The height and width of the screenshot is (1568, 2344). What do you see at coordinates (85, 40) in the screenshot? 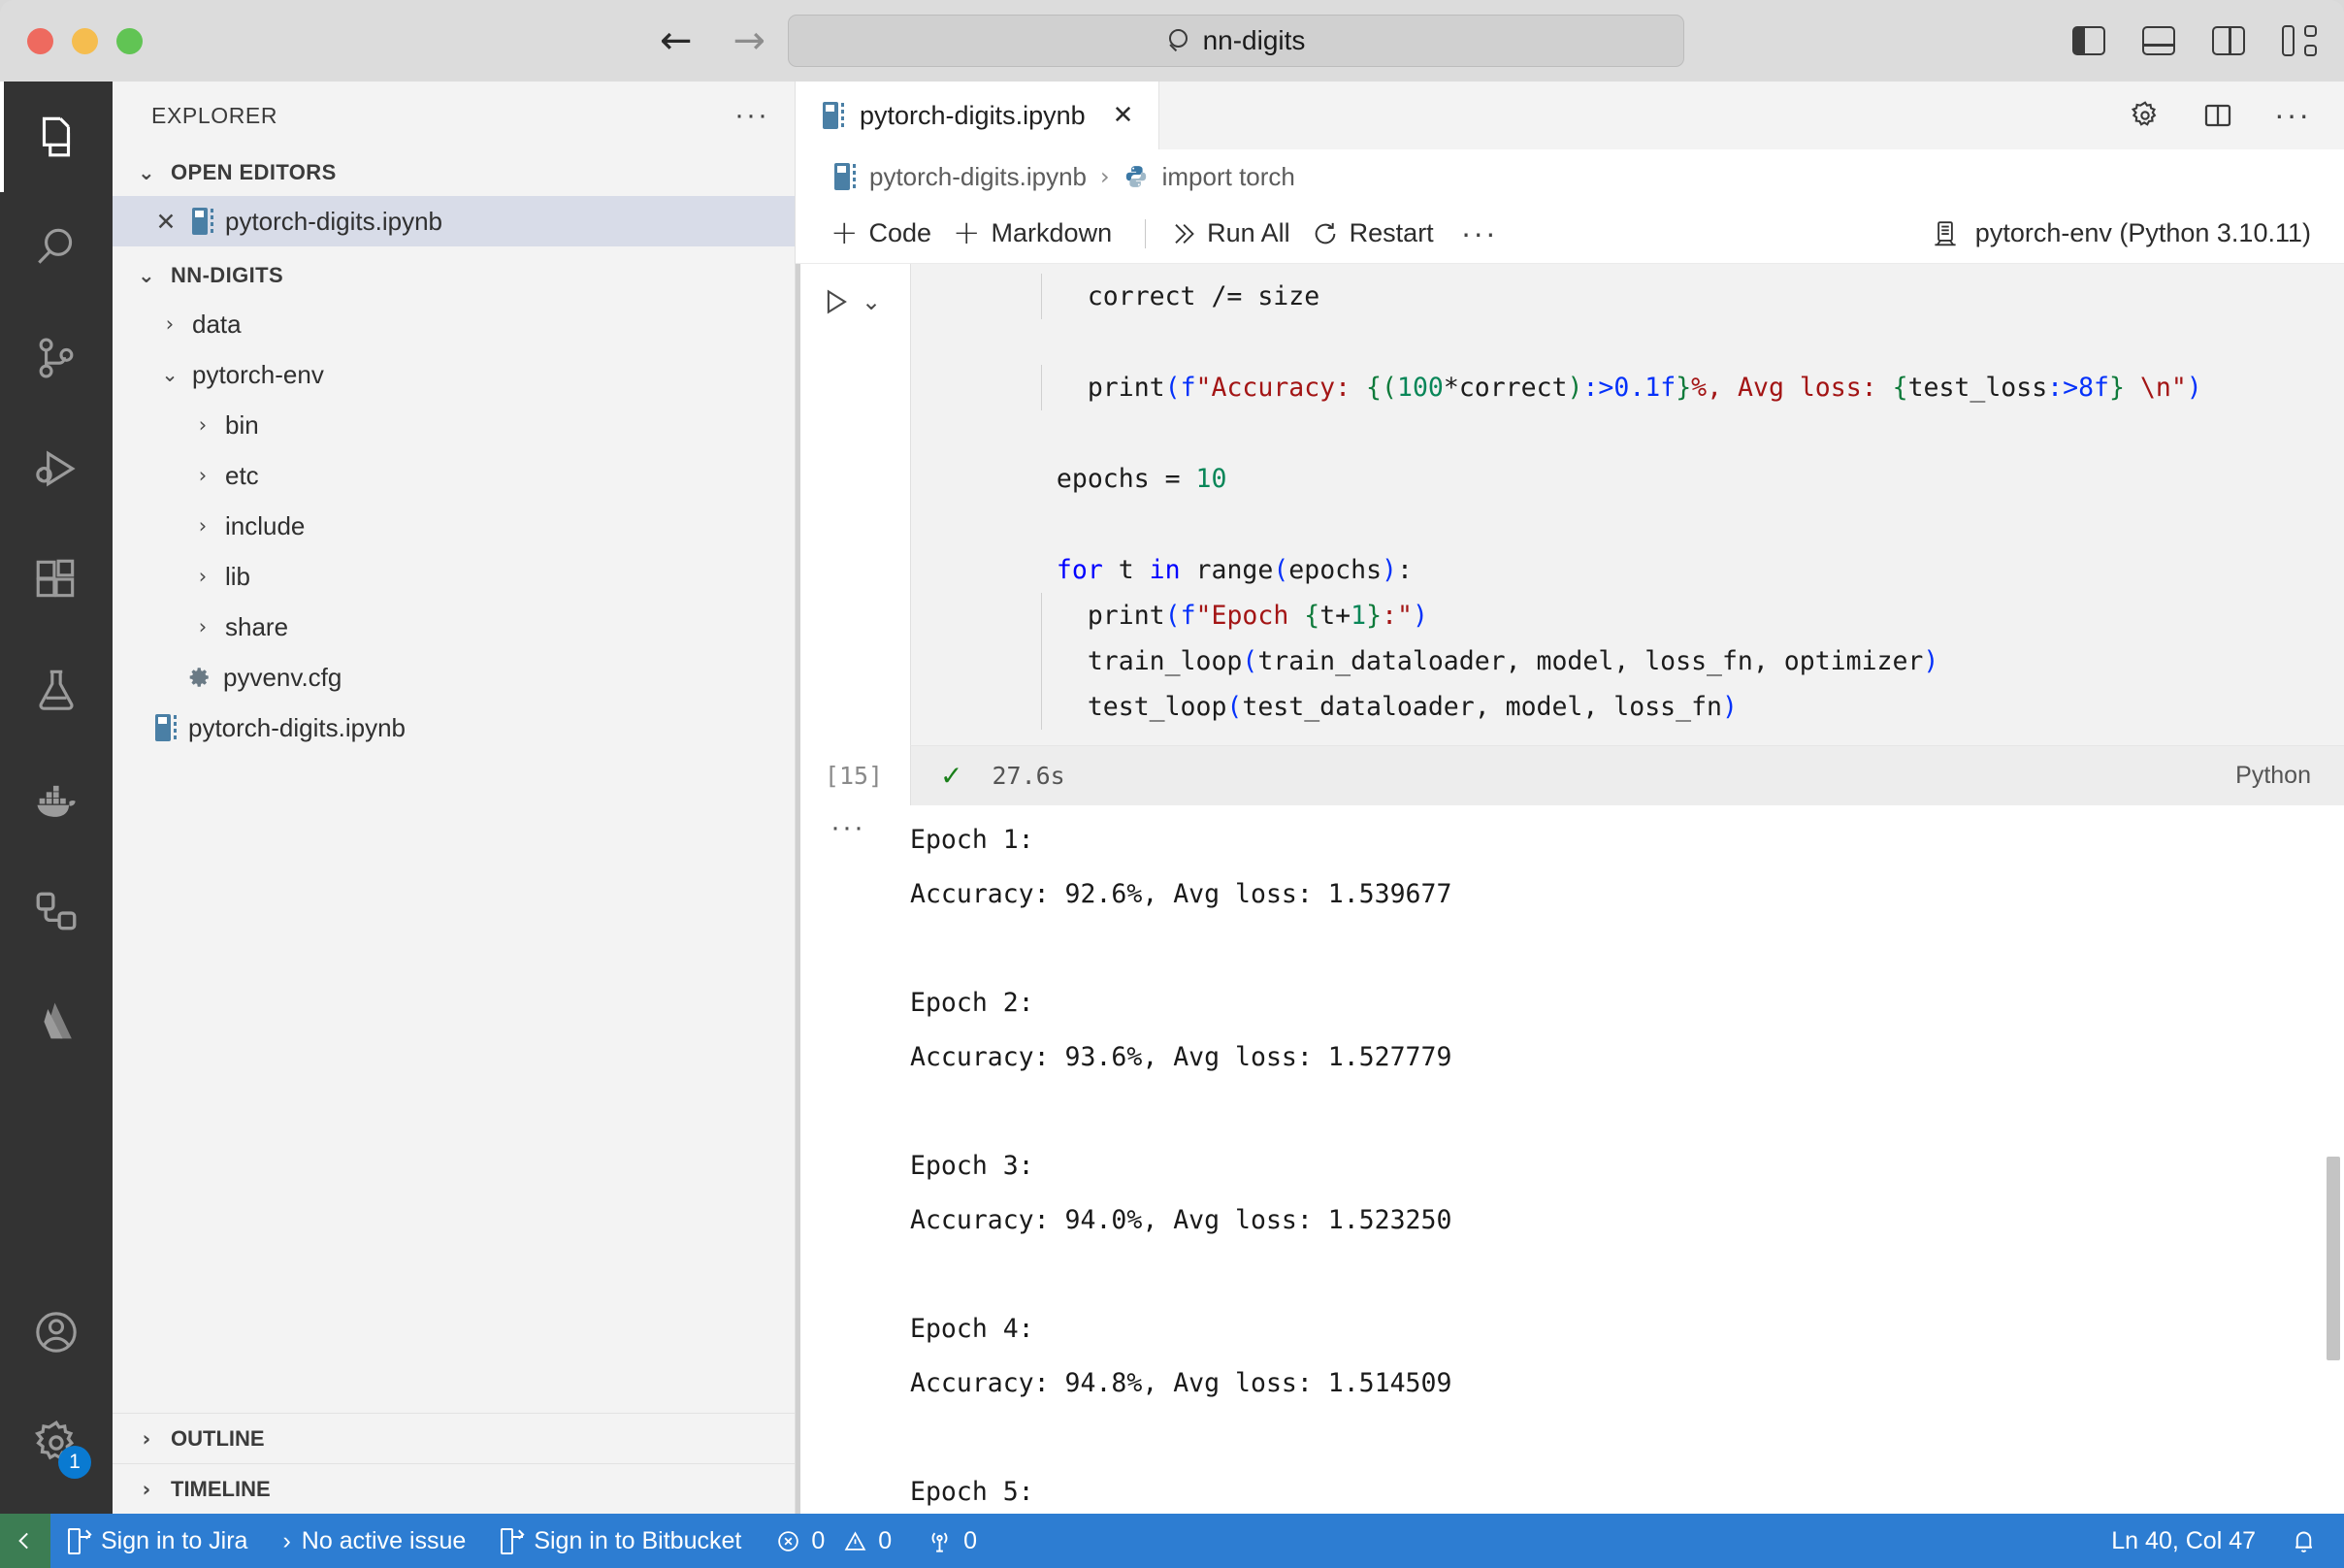
I see `minimize-window-button` at bounding box center [85, 40].